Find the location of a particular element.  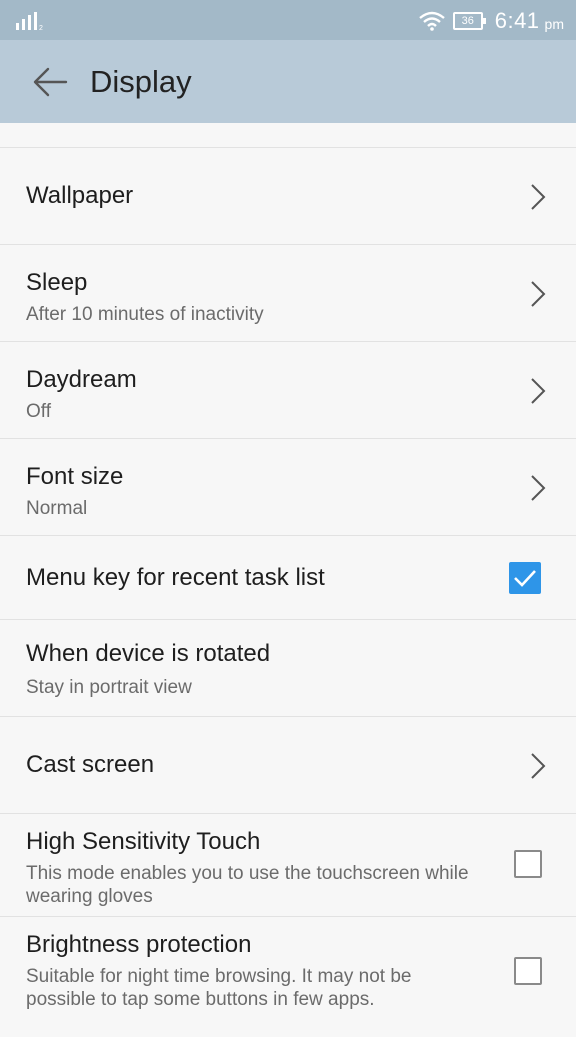

cast-screen-label: Cast screen is located at coordinates (90, 764).